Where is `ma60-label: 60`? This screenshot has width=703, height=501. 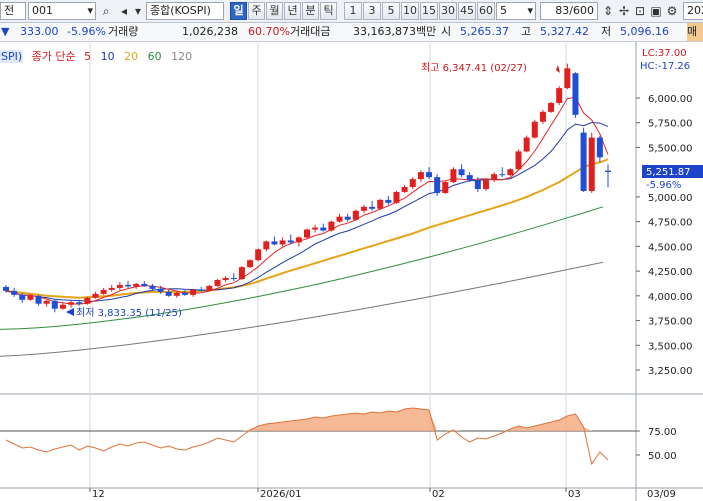
ma60-label: 60 is located at coordinates (155, 56).